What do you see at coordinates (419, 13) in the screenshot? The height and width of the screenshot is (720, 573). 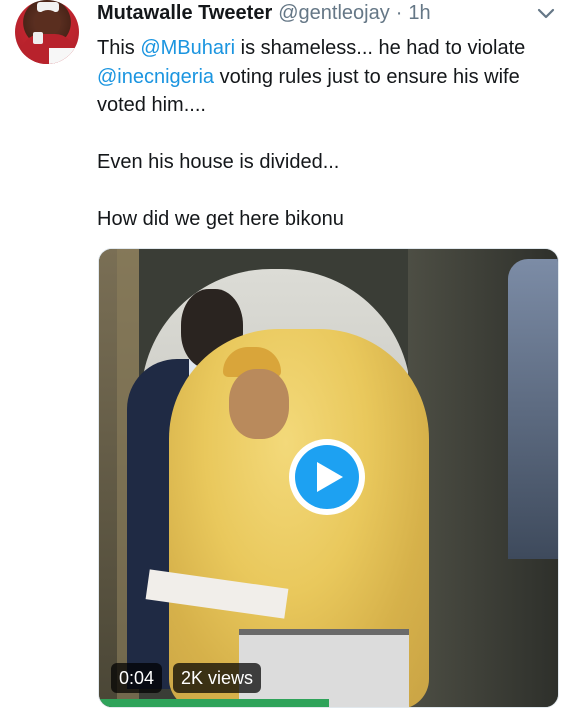 I see `tweet-time: 1h` at bounding box center [419, 13].